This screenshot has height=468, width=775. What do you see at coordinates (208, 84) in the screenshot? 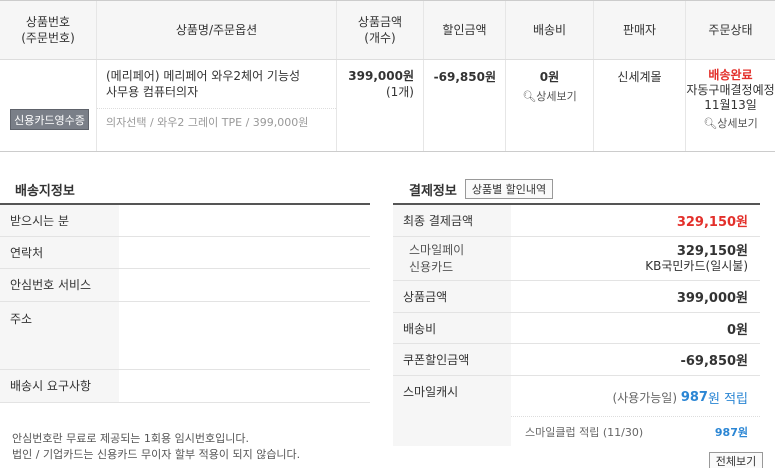
I see `product-name-link: (메리페어) 메리페어 와우2체어 기능성 사무용 컴퓨터의자` at bounding box center [208, 84].